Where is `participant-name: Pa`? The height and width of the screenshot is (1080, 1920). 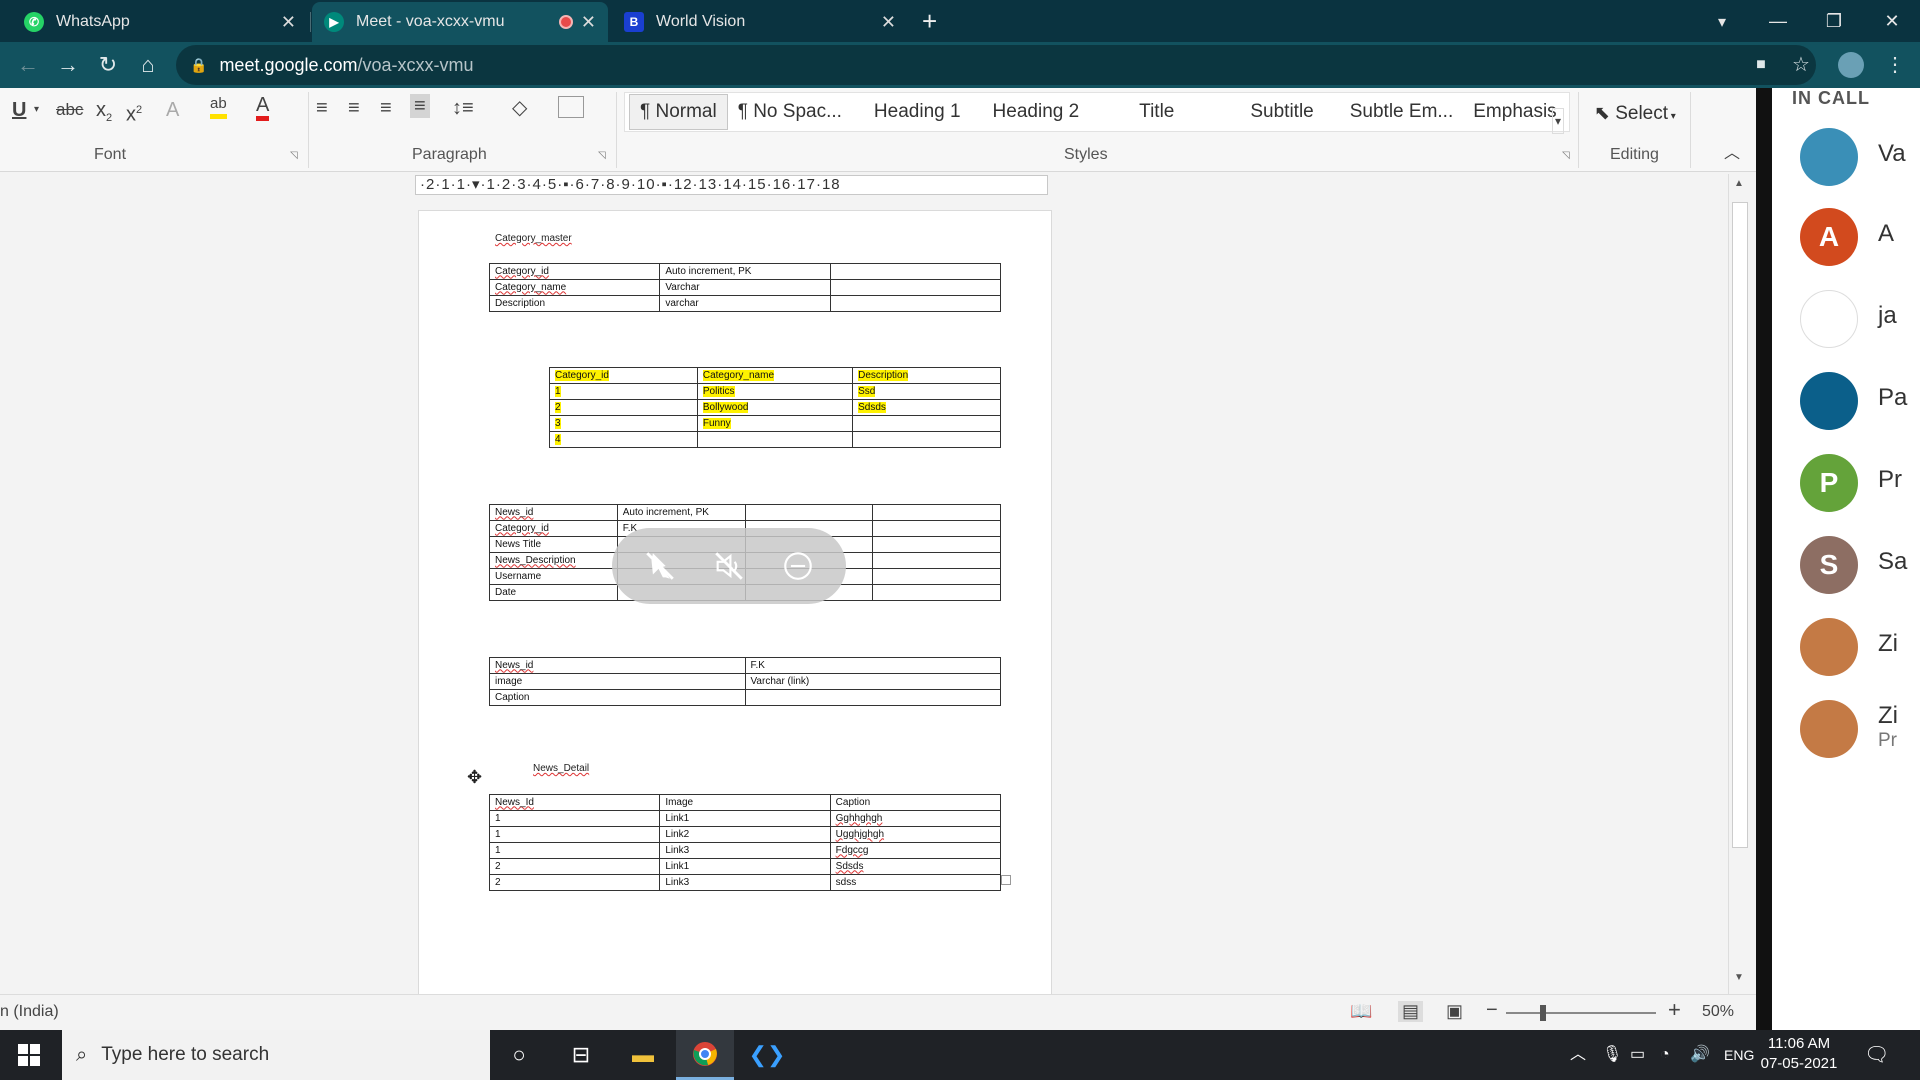
participant-name: Pa is located at coordinates (1892, 398).